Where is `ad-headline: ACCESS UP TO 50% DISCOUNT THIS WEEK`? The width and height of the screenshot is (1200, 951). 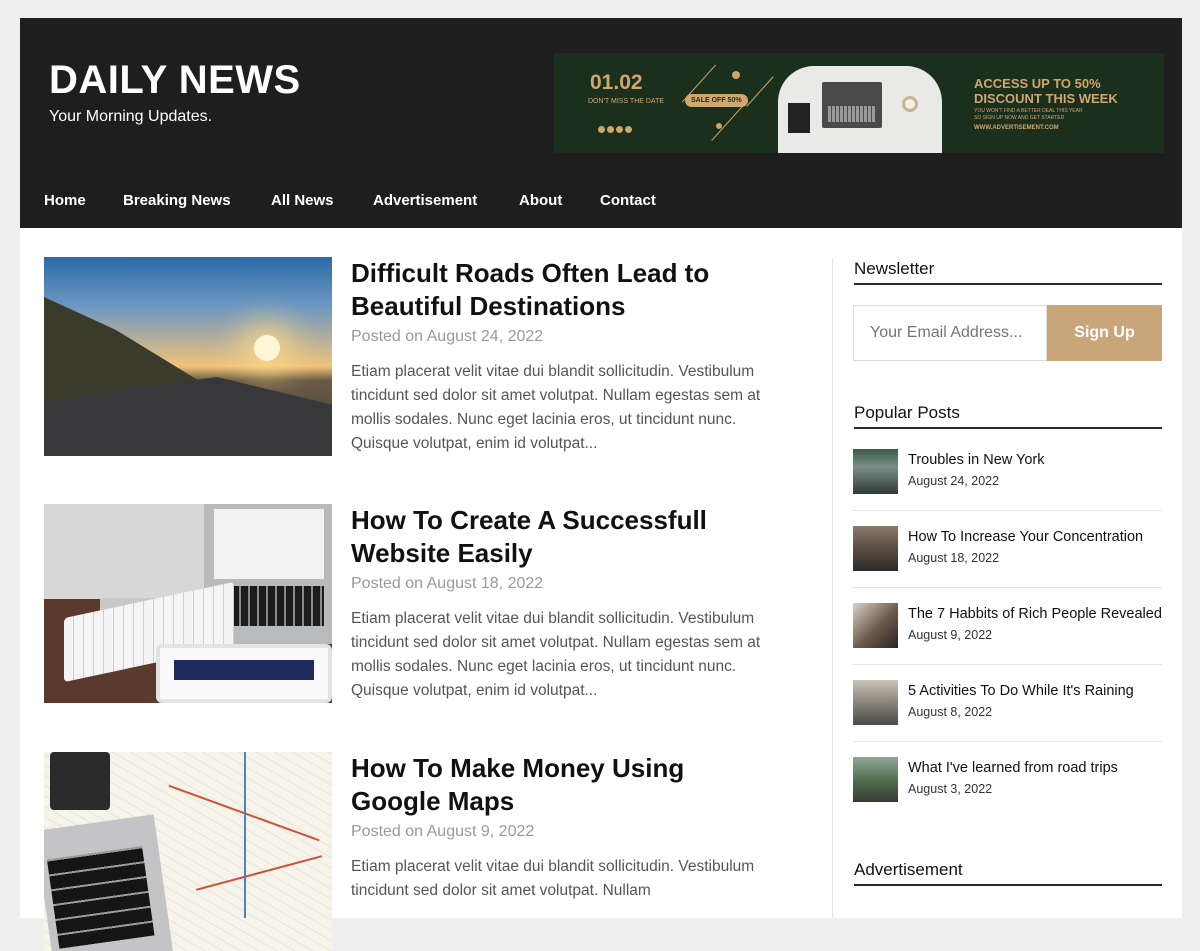 ad-headline: ACCESS UP TO 50% DISCOUNT THIS WEEK is located at coordinates (1046, 91).